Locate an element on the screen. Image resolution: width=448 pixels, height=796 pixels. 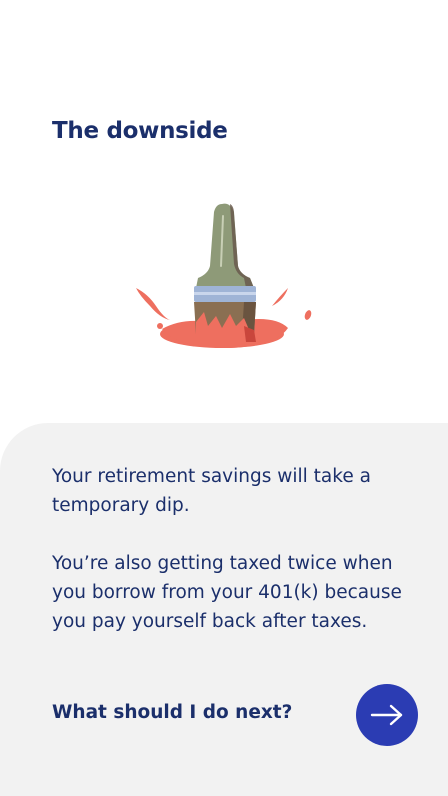
paintbrush-splash-icon is located at coordinates (224, 275).